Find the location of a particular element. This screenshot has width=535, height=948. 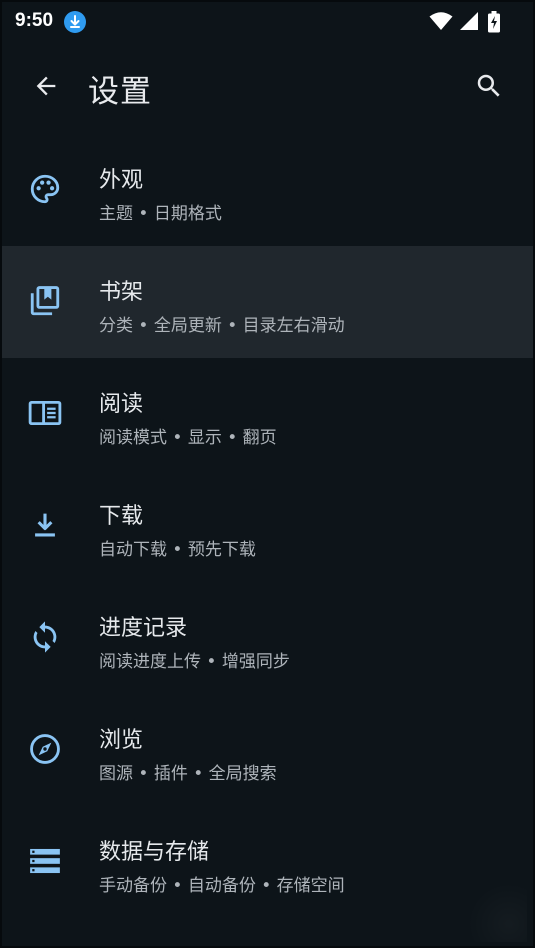

settings-item-appearance: 外观 主题 • 日期格式 is located at coordinates (267, 190).